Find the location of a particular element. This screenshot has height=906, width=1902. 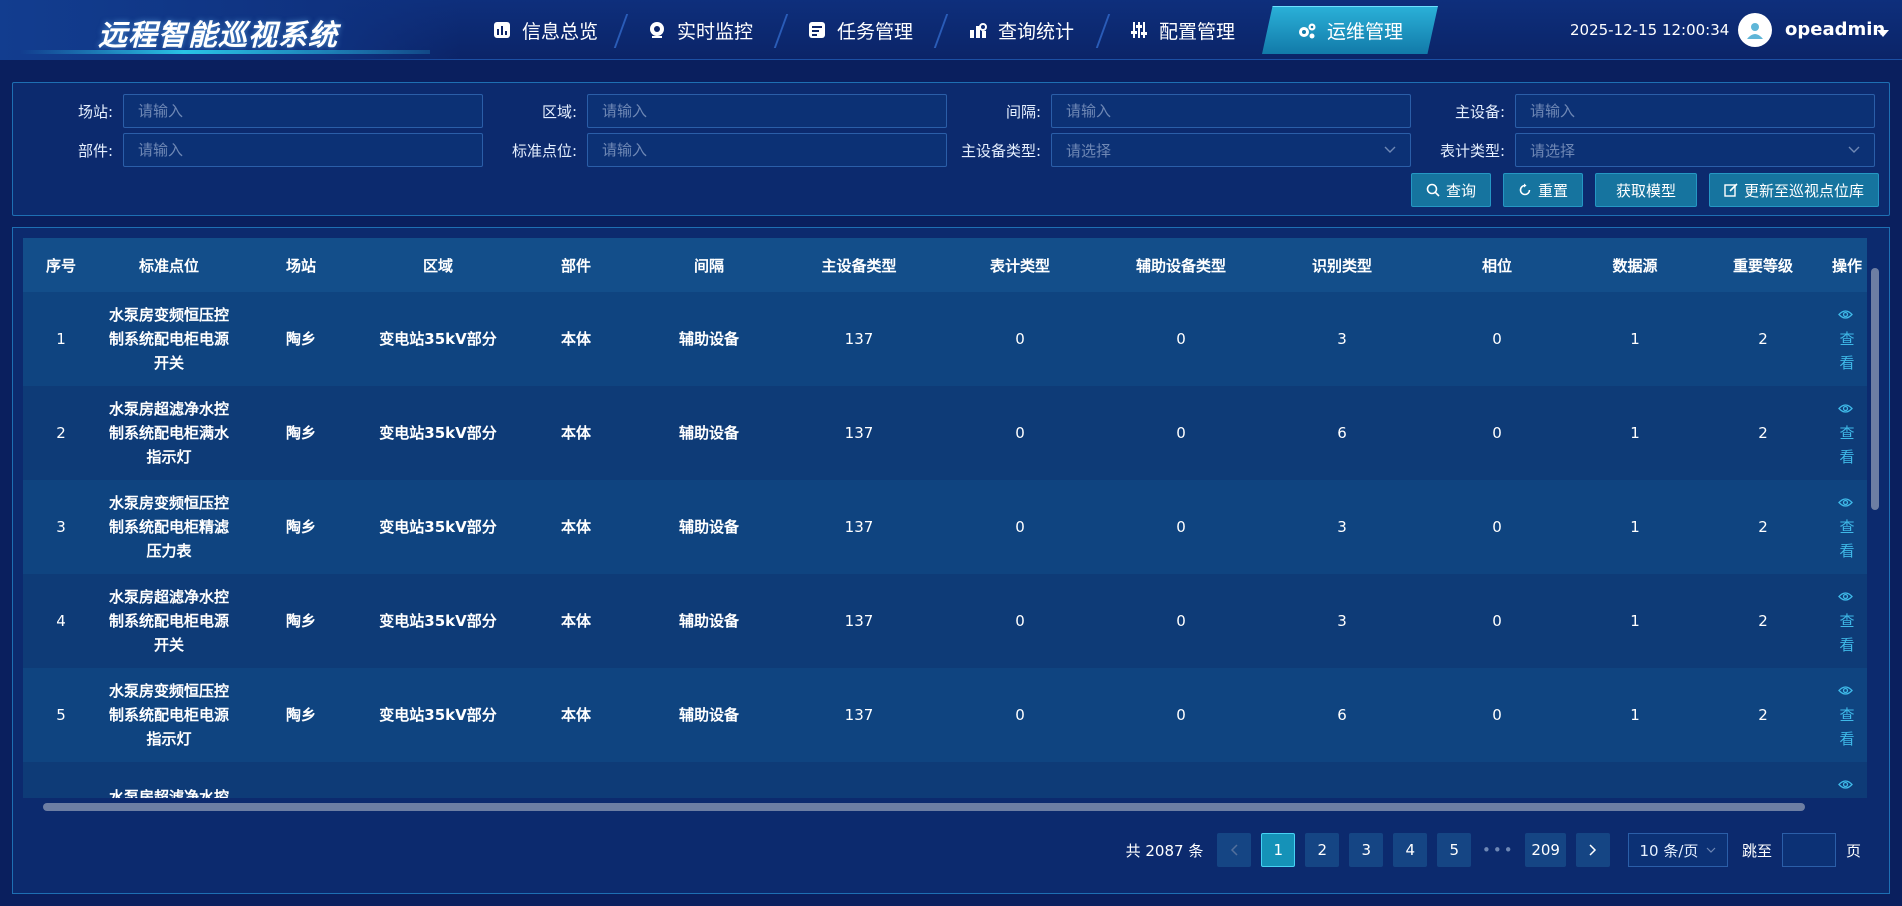

query-button: 查询 is located at coordinates (1450, 190).